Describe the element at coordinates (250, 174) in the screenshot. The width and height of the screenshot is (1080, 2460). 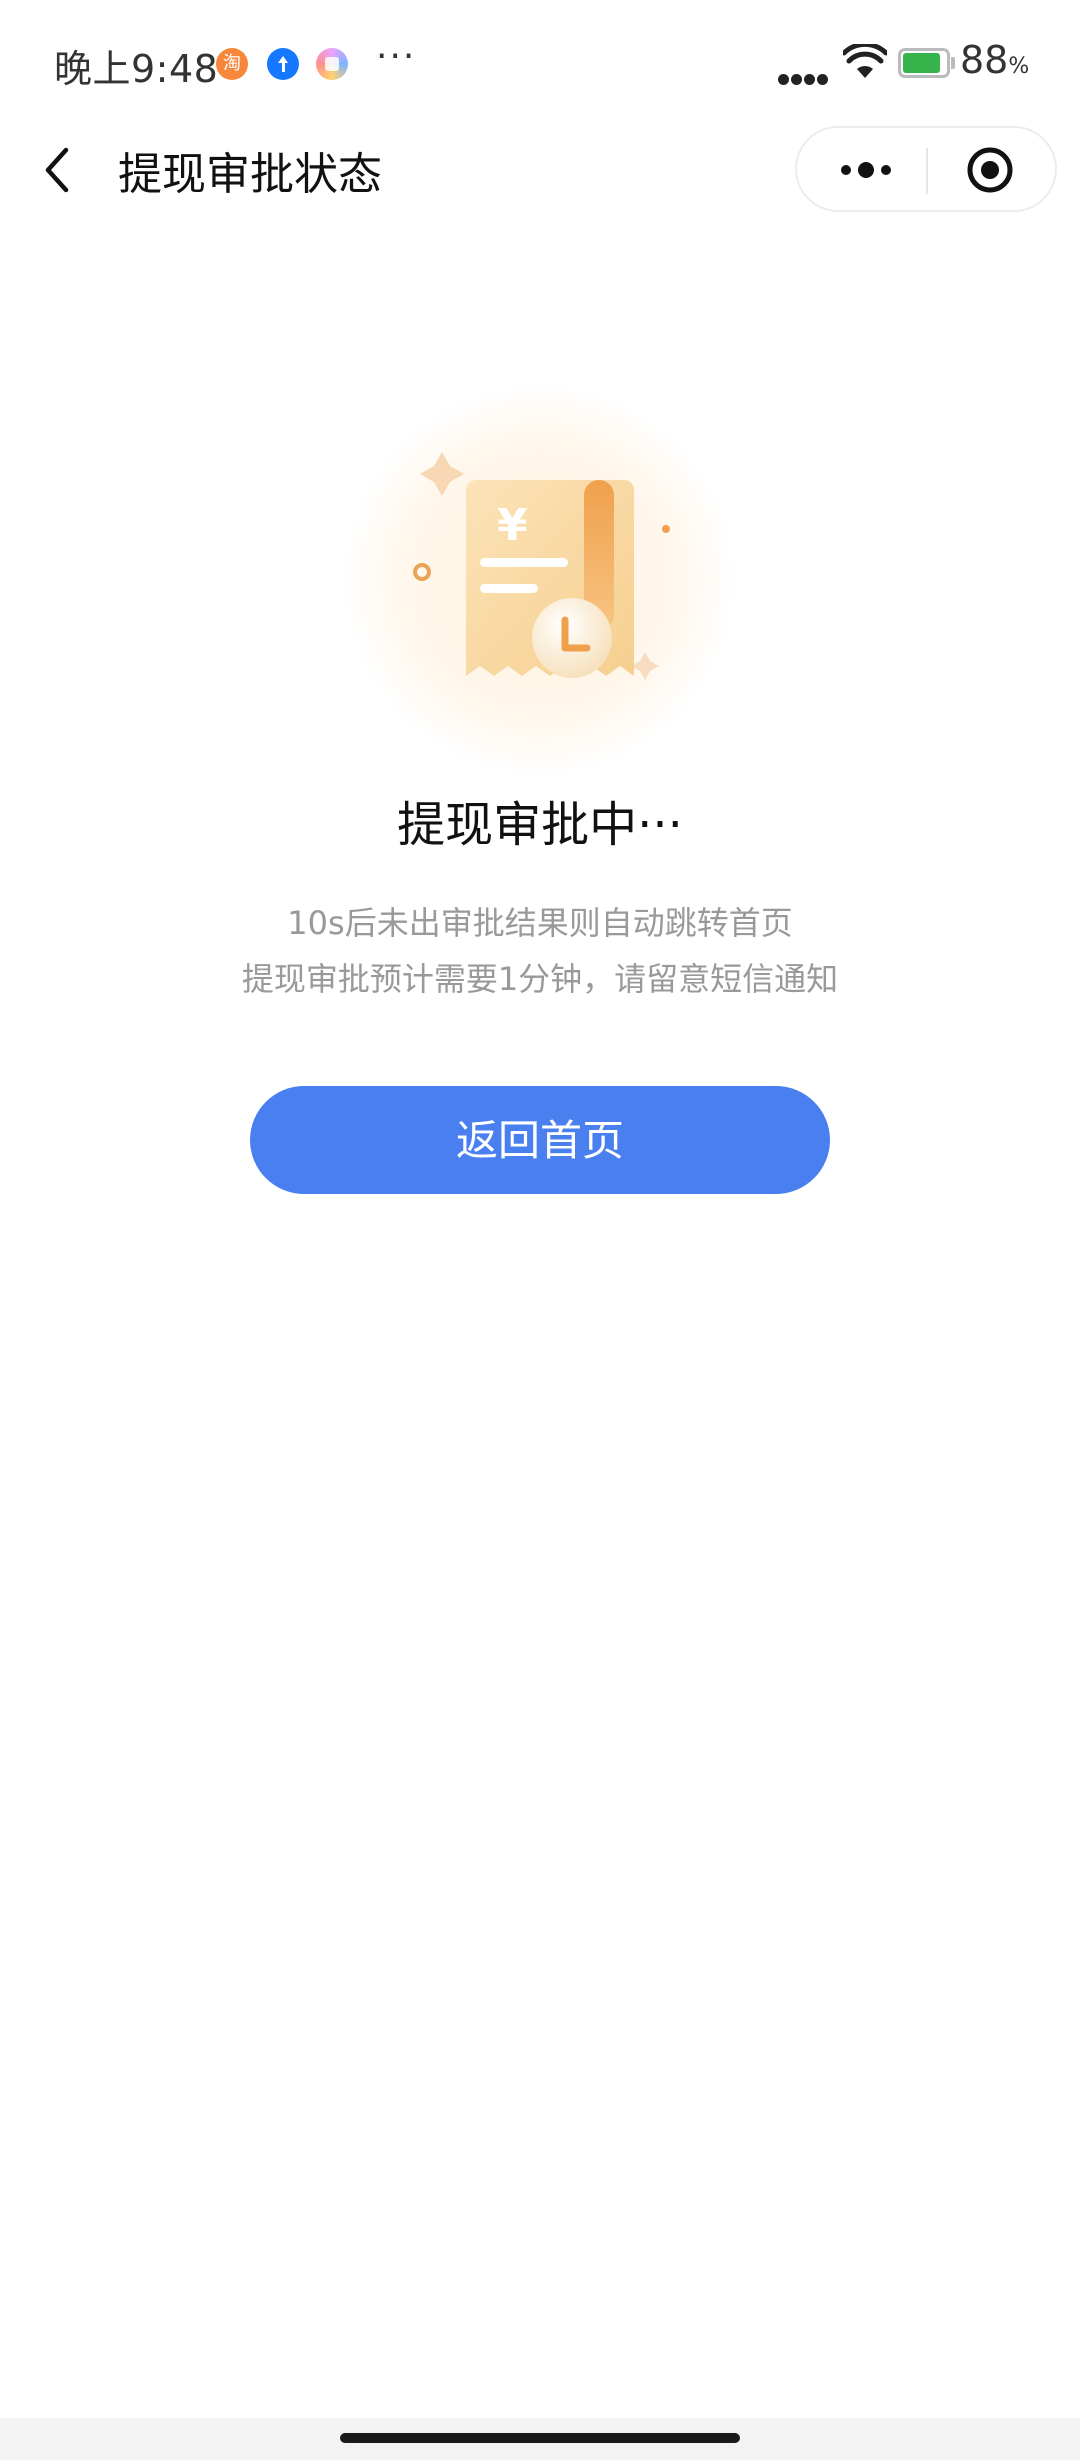
I see `page-title: 提现审批状态` at that location.